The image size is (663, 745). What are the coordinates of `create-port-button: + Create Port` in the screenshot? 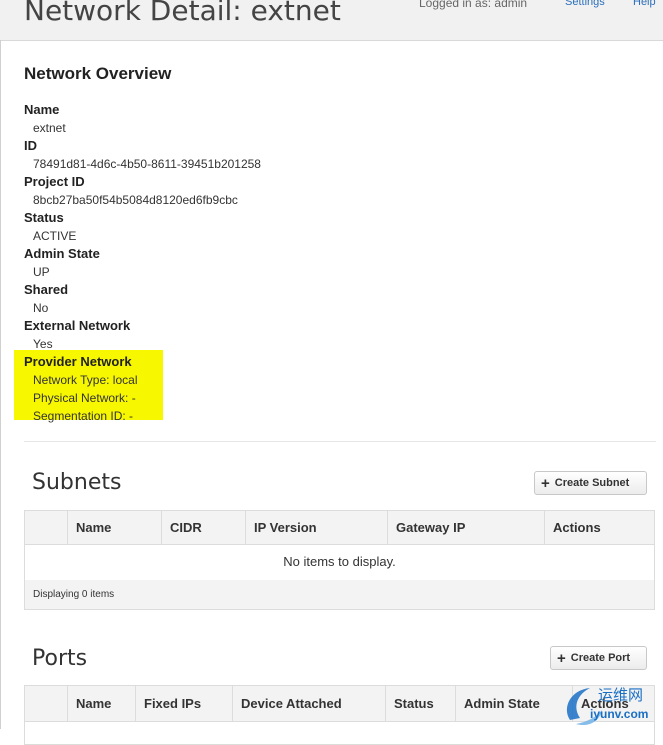 It's located at (598, 658).